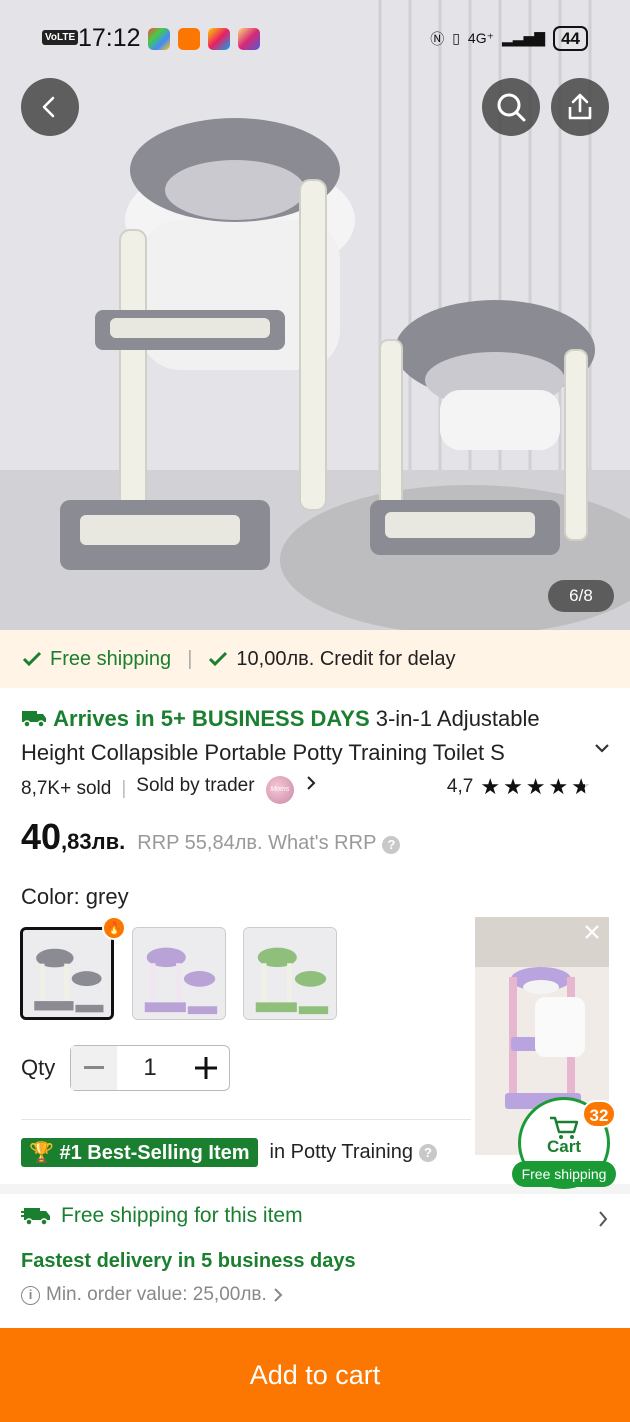 Image resolution: width=630 pixels, height=1422 pixels. I want to click on color-swatch-green, so click(290, 973).